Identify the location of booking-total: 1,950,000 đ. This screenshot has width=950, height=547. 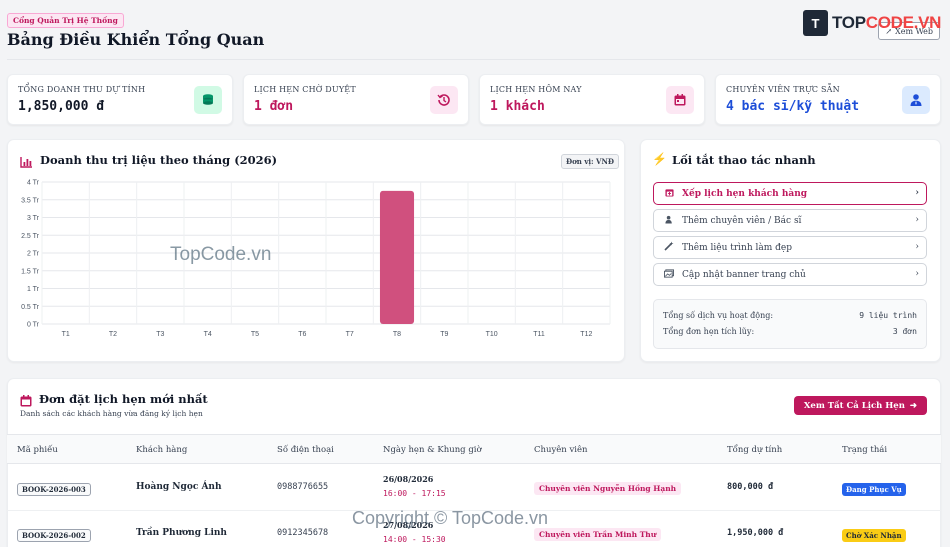
(755, 533).